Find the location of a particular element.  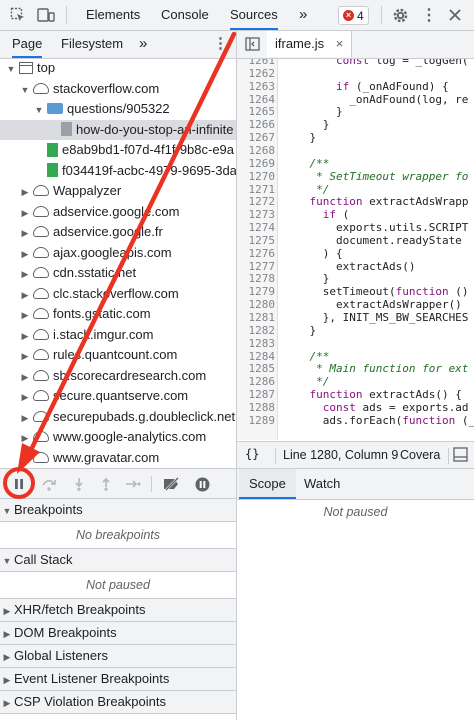

line-number: 1277 is located at coordinates (256, 266).